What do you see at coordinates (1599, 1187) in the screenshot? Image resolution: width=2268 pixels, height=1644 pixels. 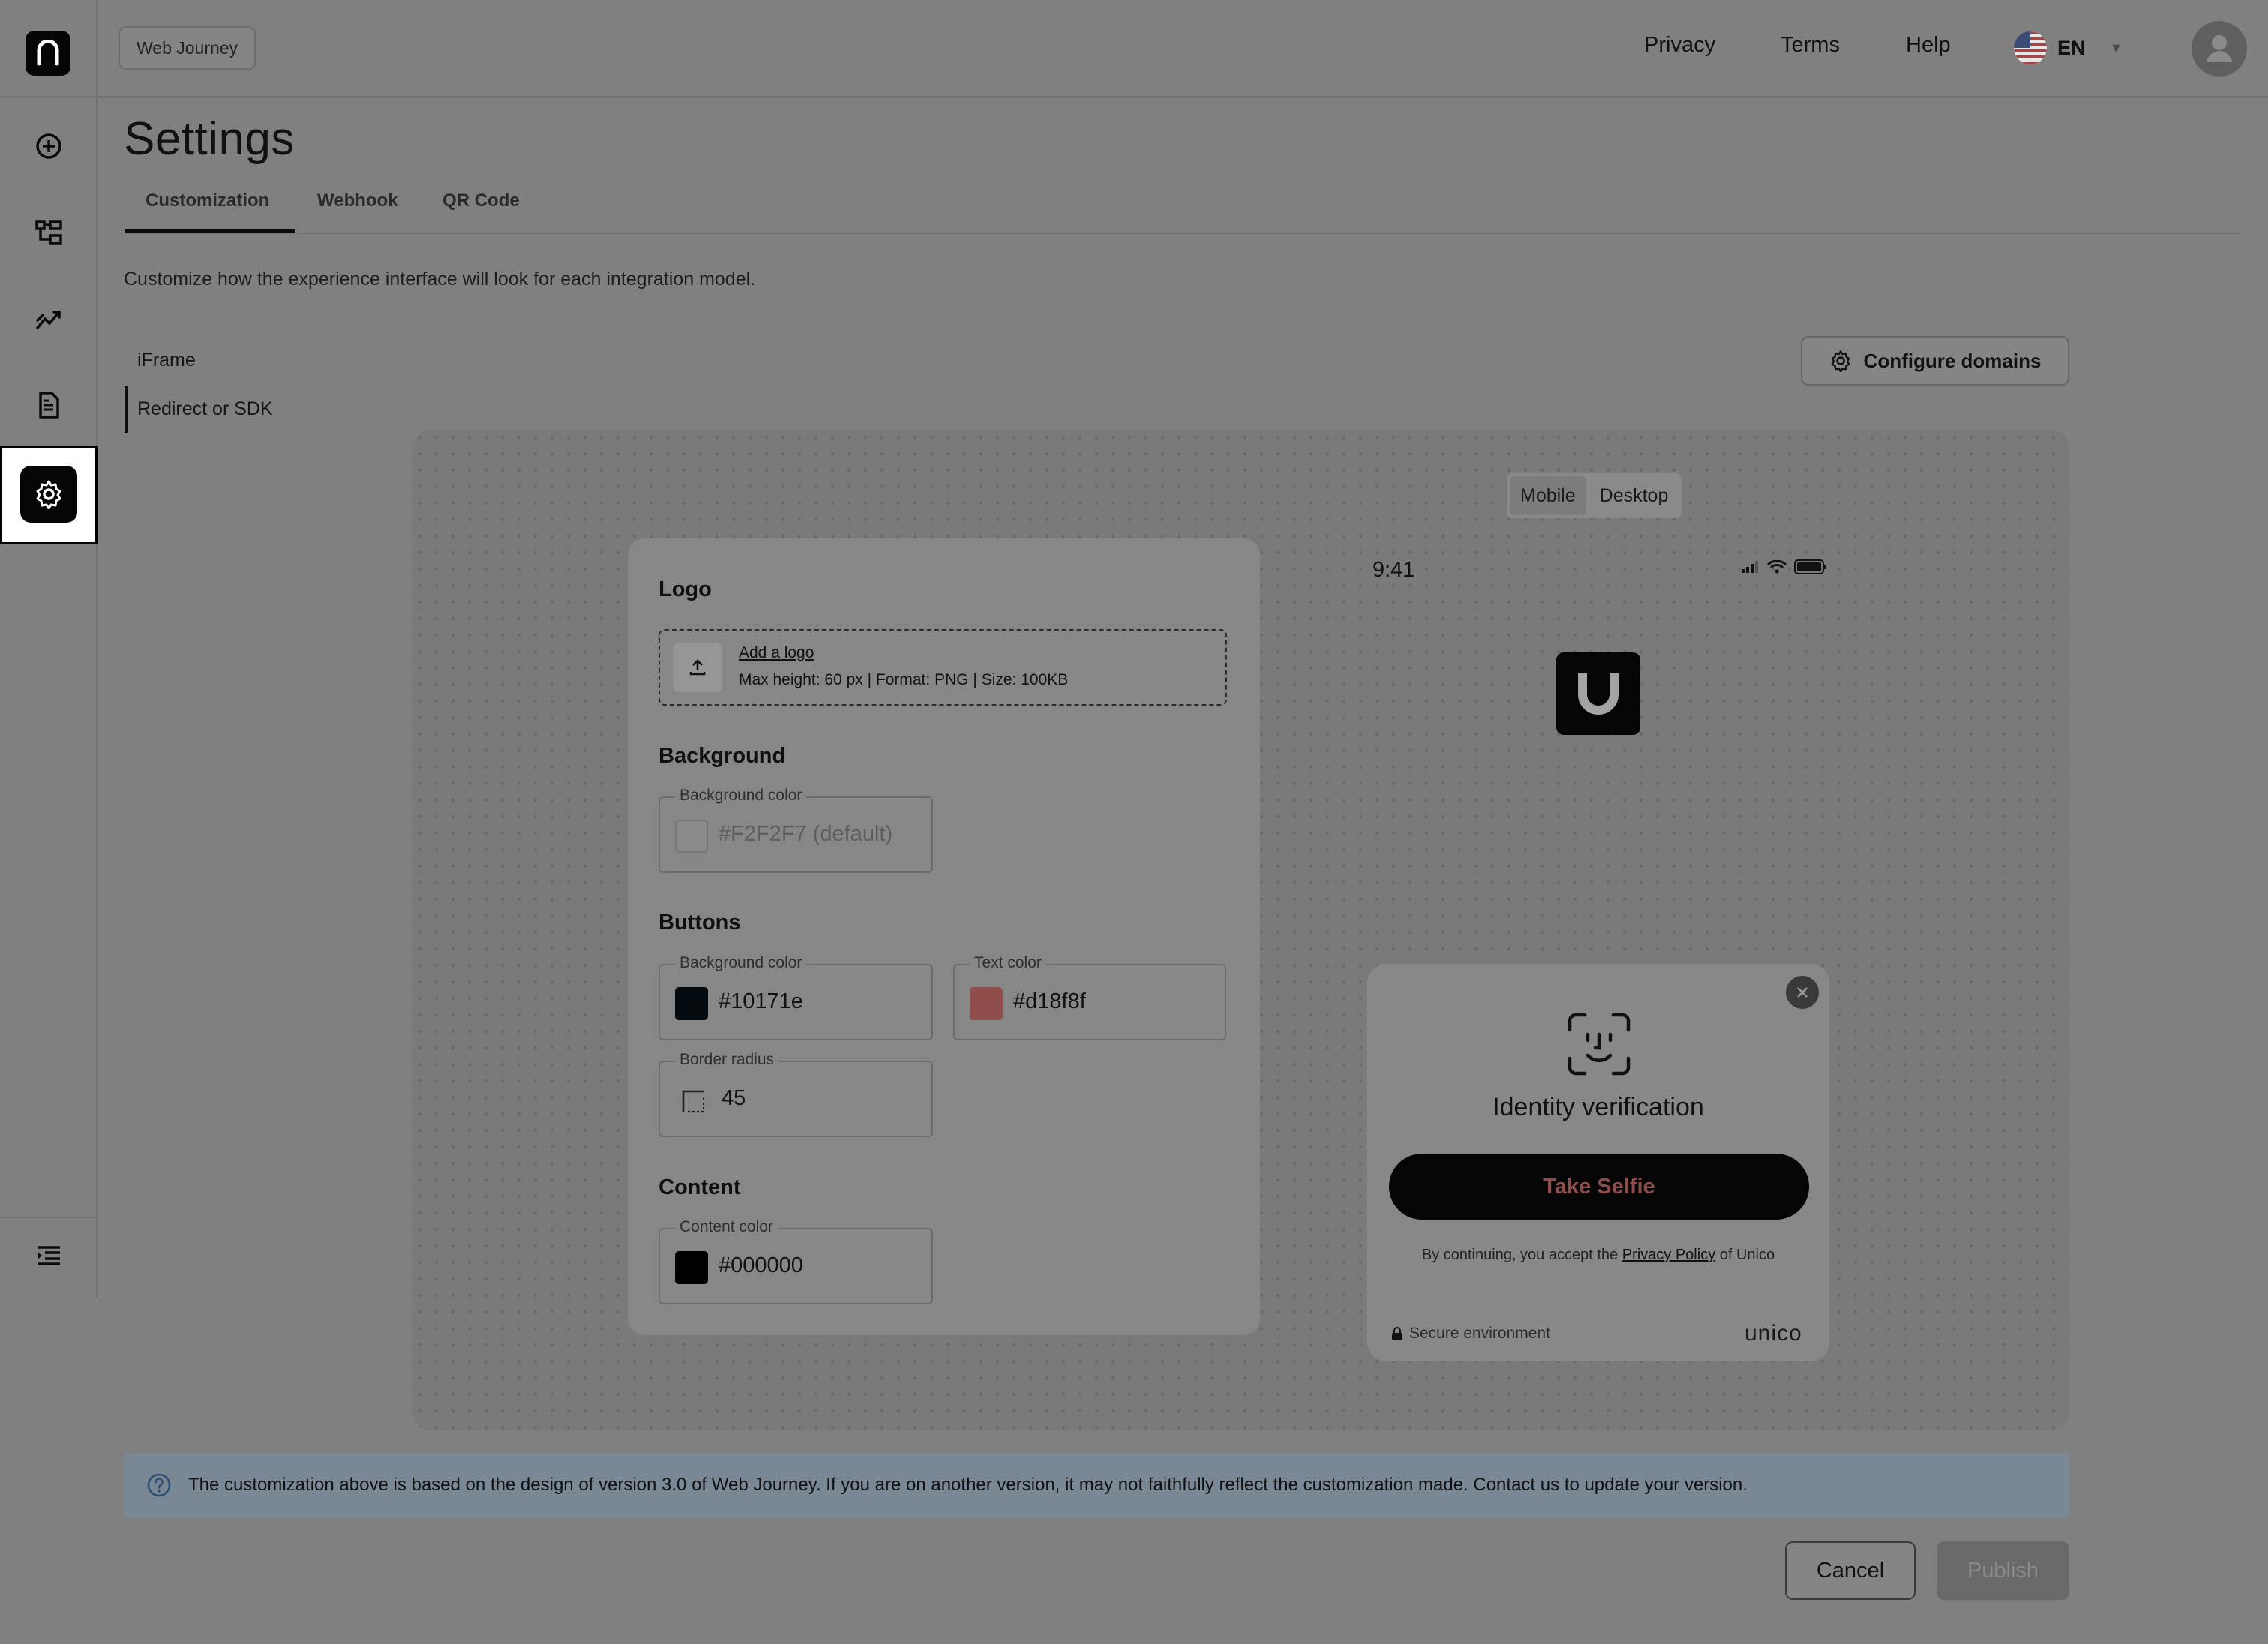 I see `take-selfie-button: Take Selfie` at bounding box center [1599, 1187].